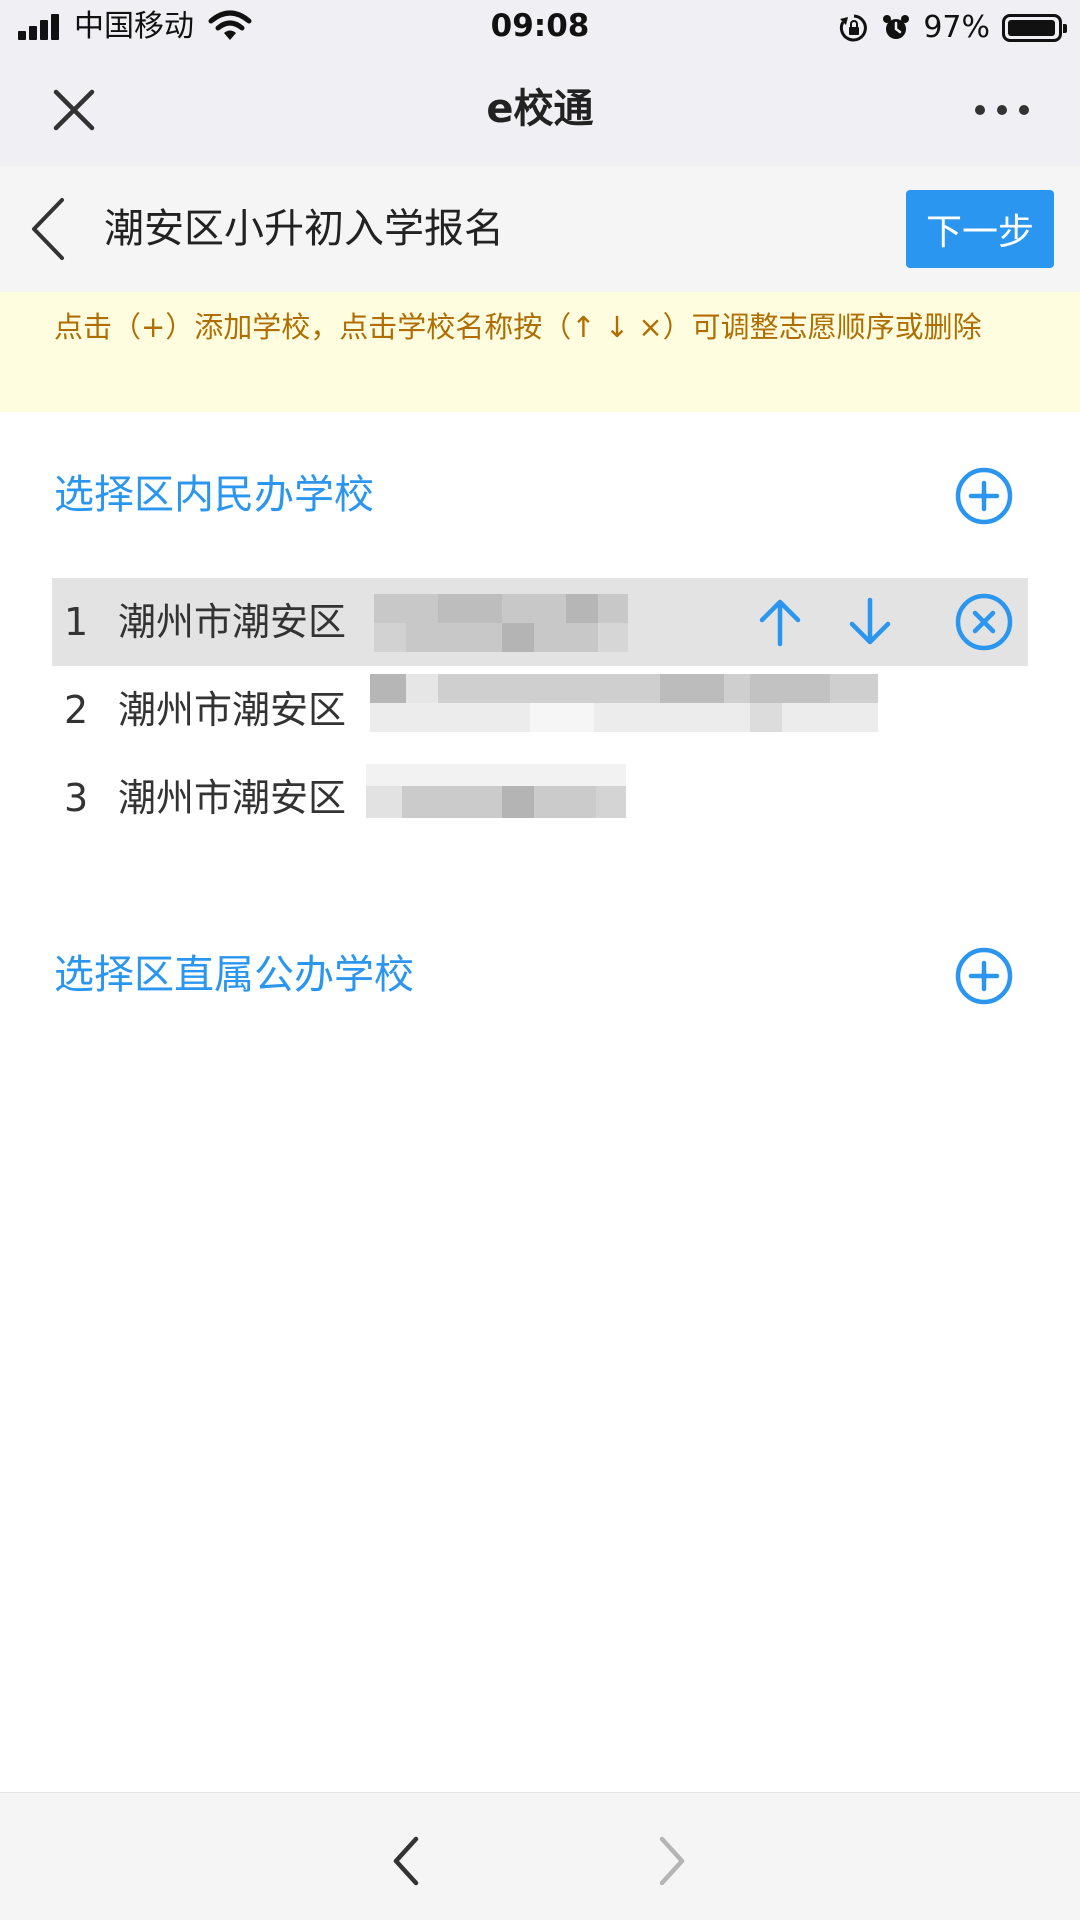 The image size is (1080, 1920). I want to click on app-title: e校通, so click(540, 109).